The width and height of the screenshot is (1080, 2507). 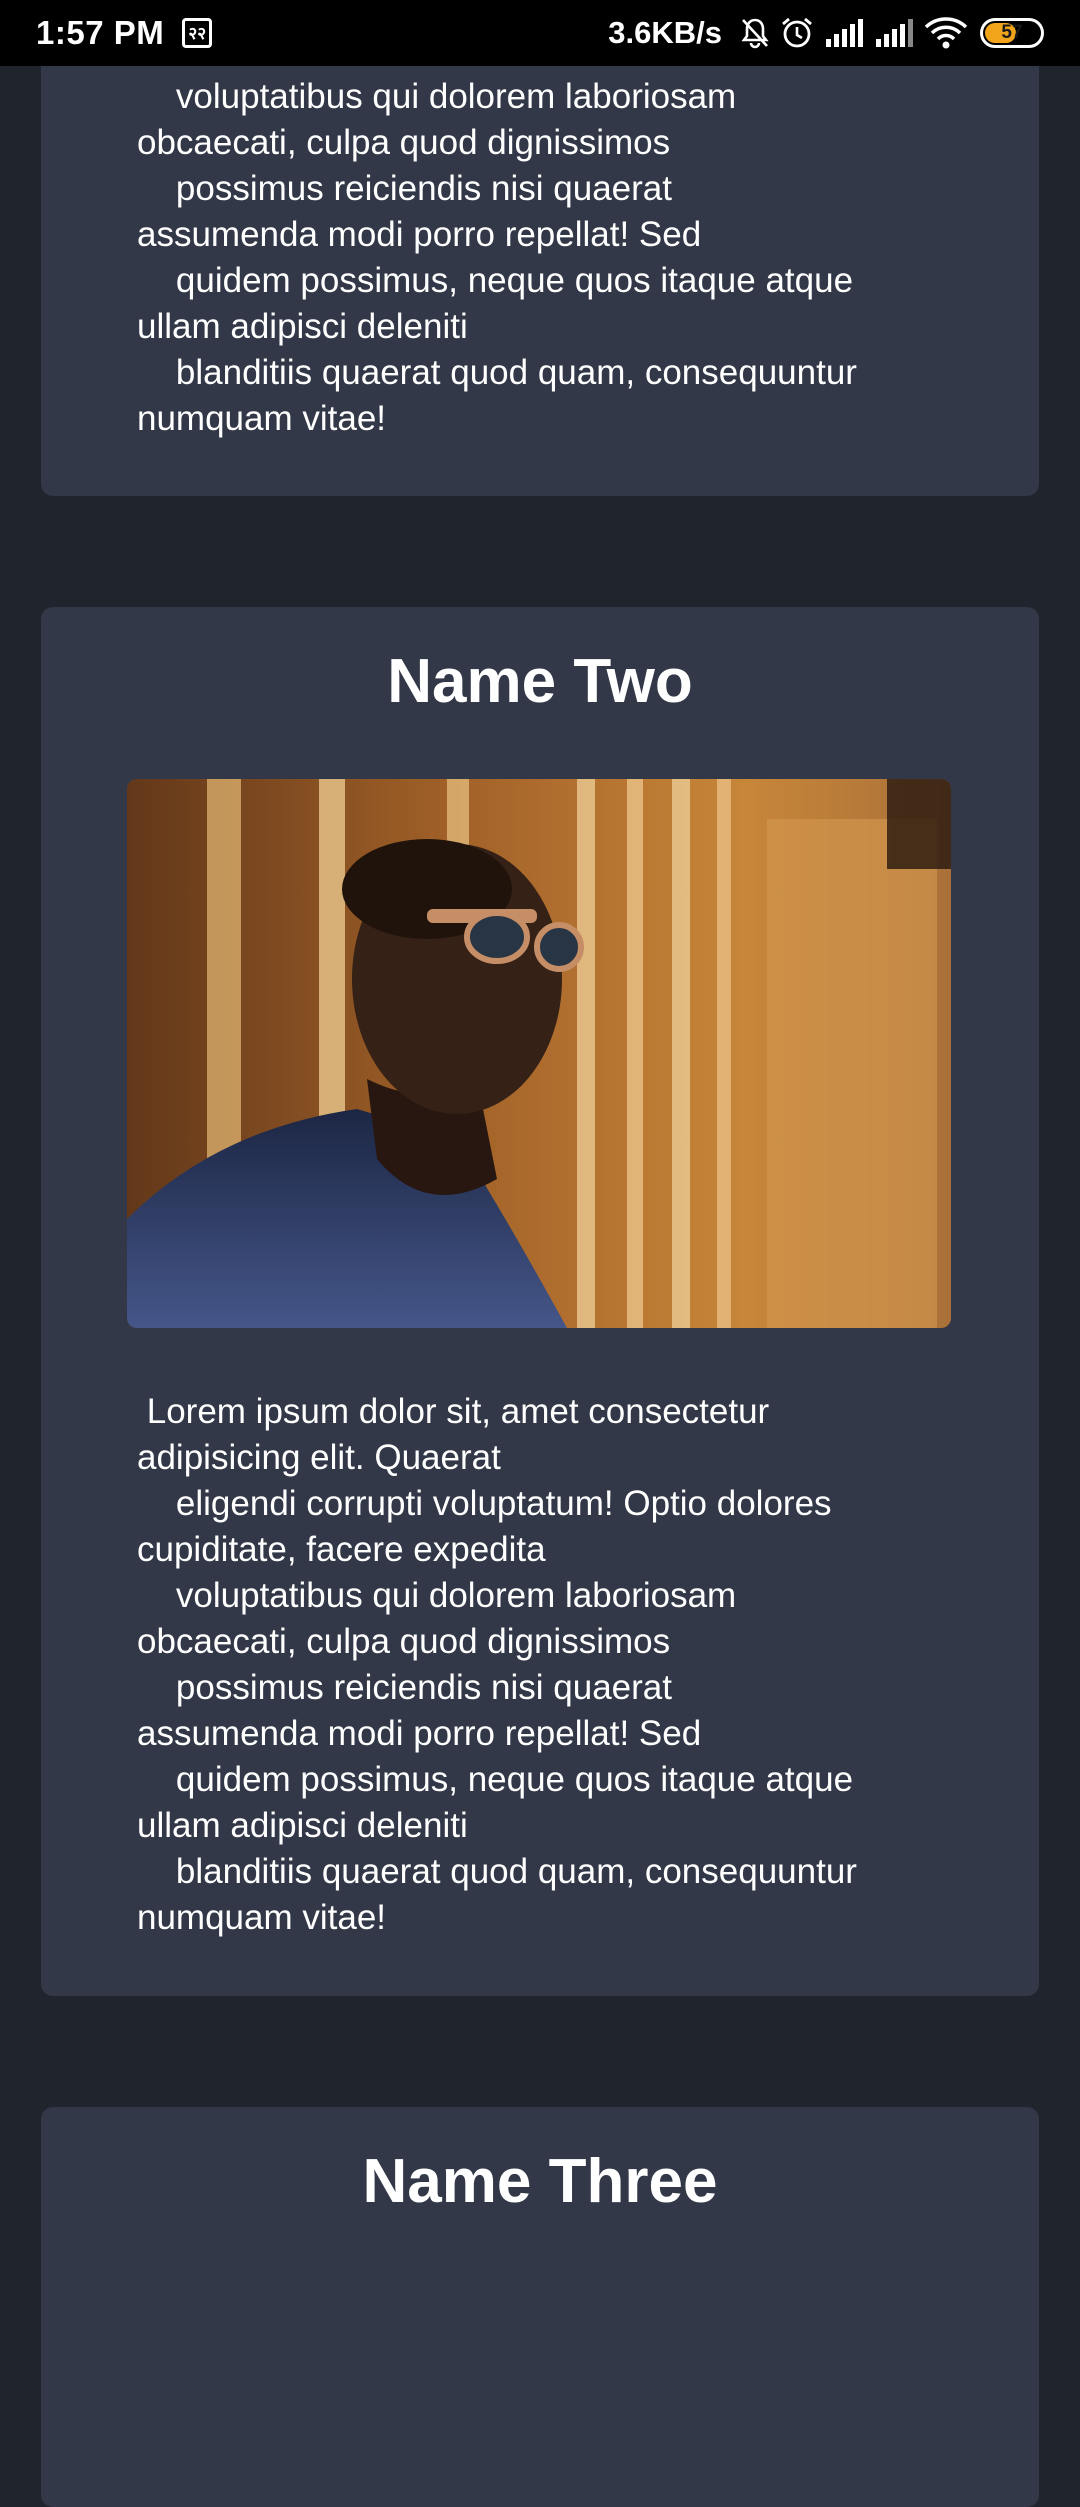 What do you see at coordinates (540, 2307) in the screenshot?
I see `profile-card-three: Name Three` at bounding box center [540, 2307].